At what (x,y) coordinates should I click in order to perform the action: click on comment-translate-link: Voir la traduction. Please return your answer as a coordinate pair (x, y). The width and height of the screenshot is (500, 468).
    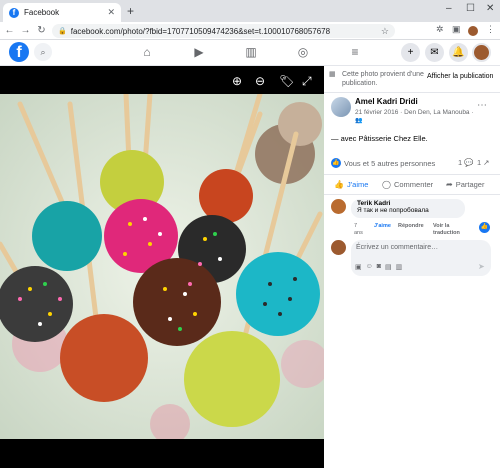
    Looking at the image, I should click on (449, 230).